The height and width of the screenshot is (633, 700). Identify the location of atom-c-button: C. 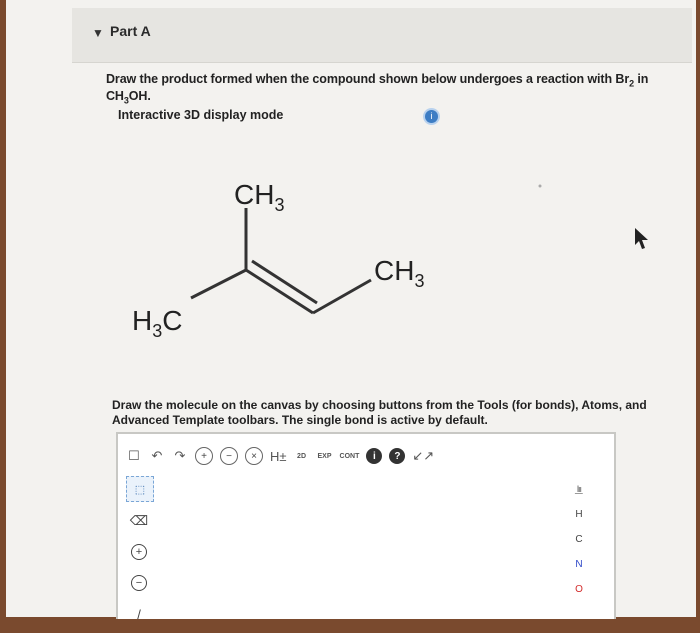
(579, 539).